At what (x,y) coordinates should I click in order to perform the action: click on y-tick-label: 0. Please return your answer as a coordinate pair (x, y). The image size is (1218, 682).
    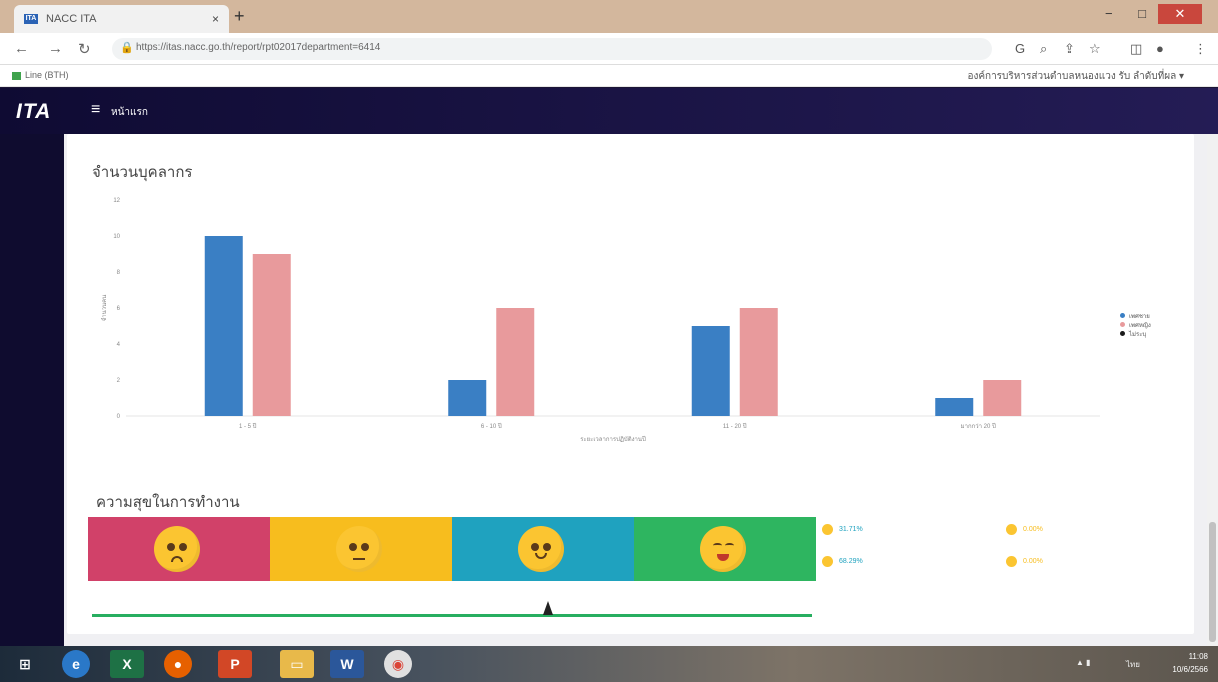
    Looking at the image, I should click on (119, 417).